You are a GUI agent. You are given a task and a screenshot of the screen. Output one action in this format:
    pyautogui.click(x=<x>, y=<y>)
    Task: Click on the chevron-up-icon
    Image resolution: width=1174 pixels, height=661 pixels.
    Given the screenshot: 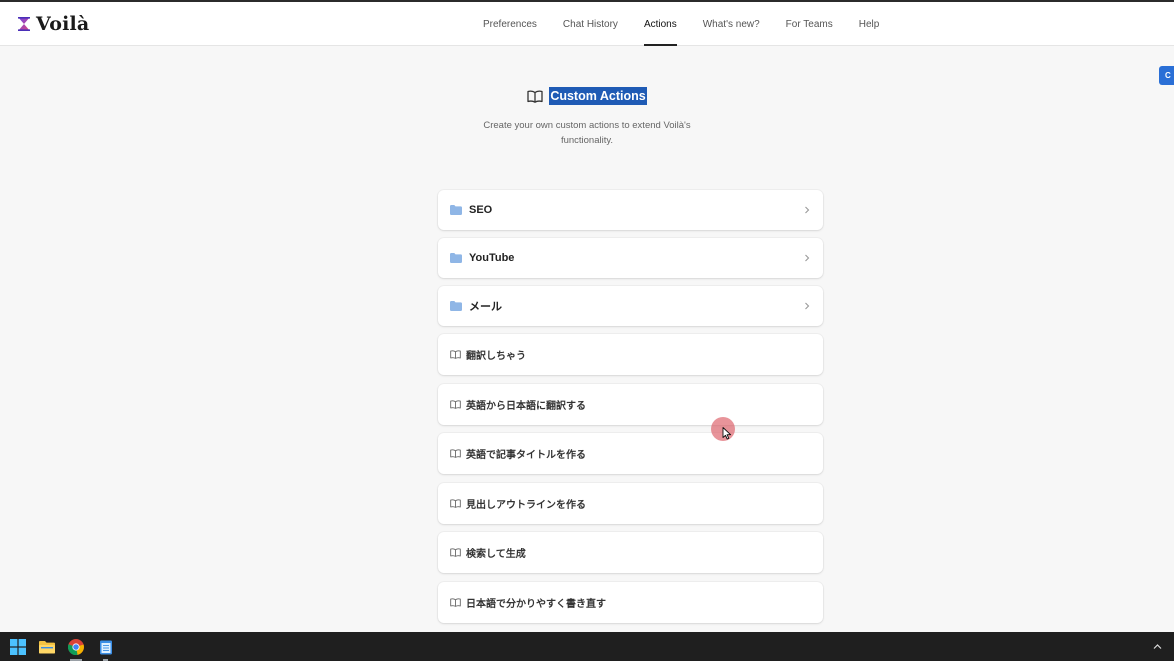 What is the action you would take?
    pyautogui.click(x=1157, y=646)
    